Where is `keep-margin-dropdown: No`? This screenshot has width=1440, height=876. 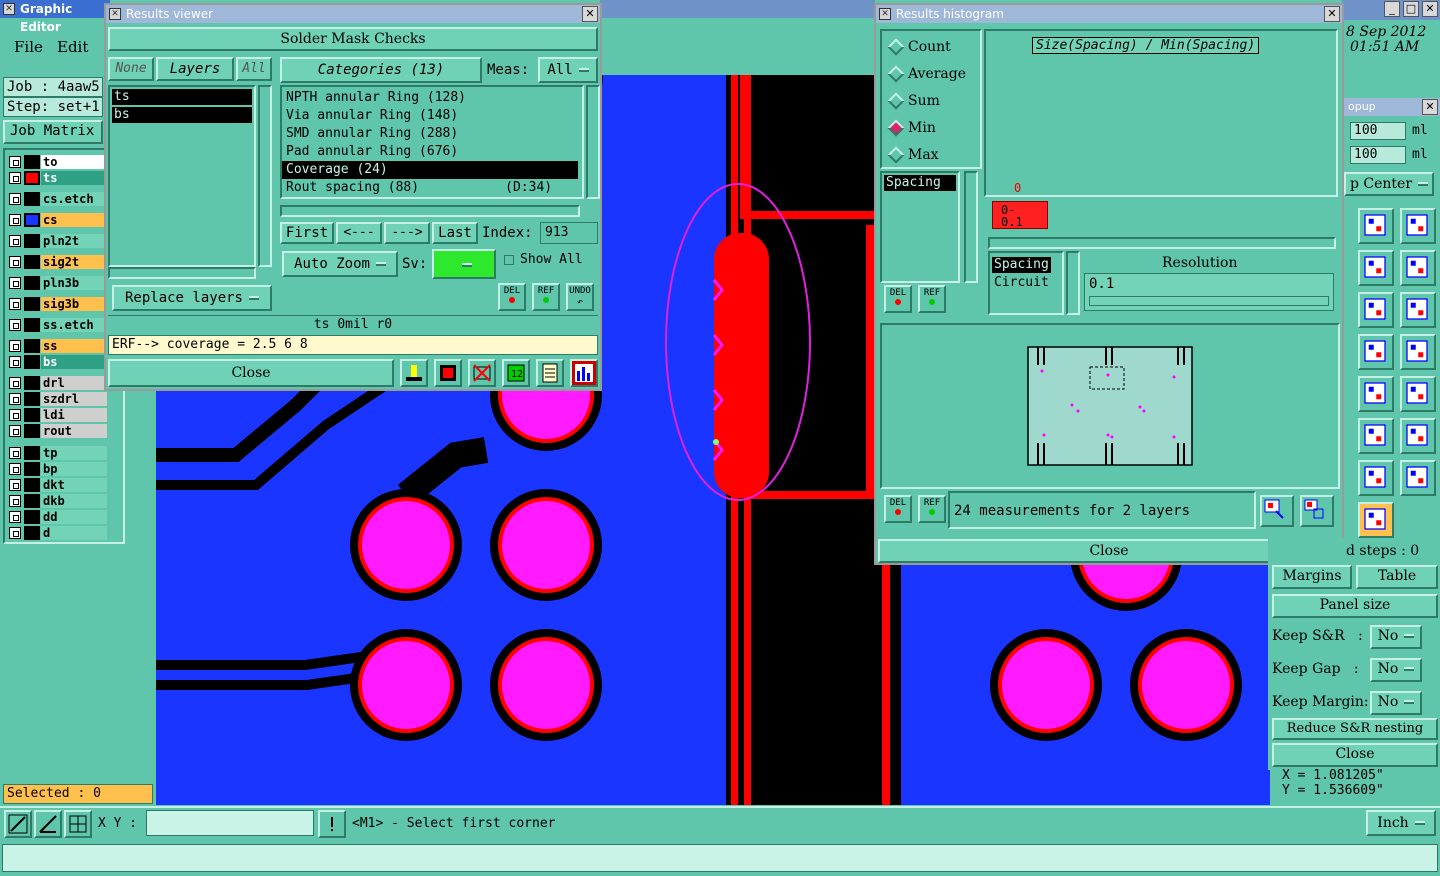
keep-margin-dropdown: No is located at coordinates (1396, 703).